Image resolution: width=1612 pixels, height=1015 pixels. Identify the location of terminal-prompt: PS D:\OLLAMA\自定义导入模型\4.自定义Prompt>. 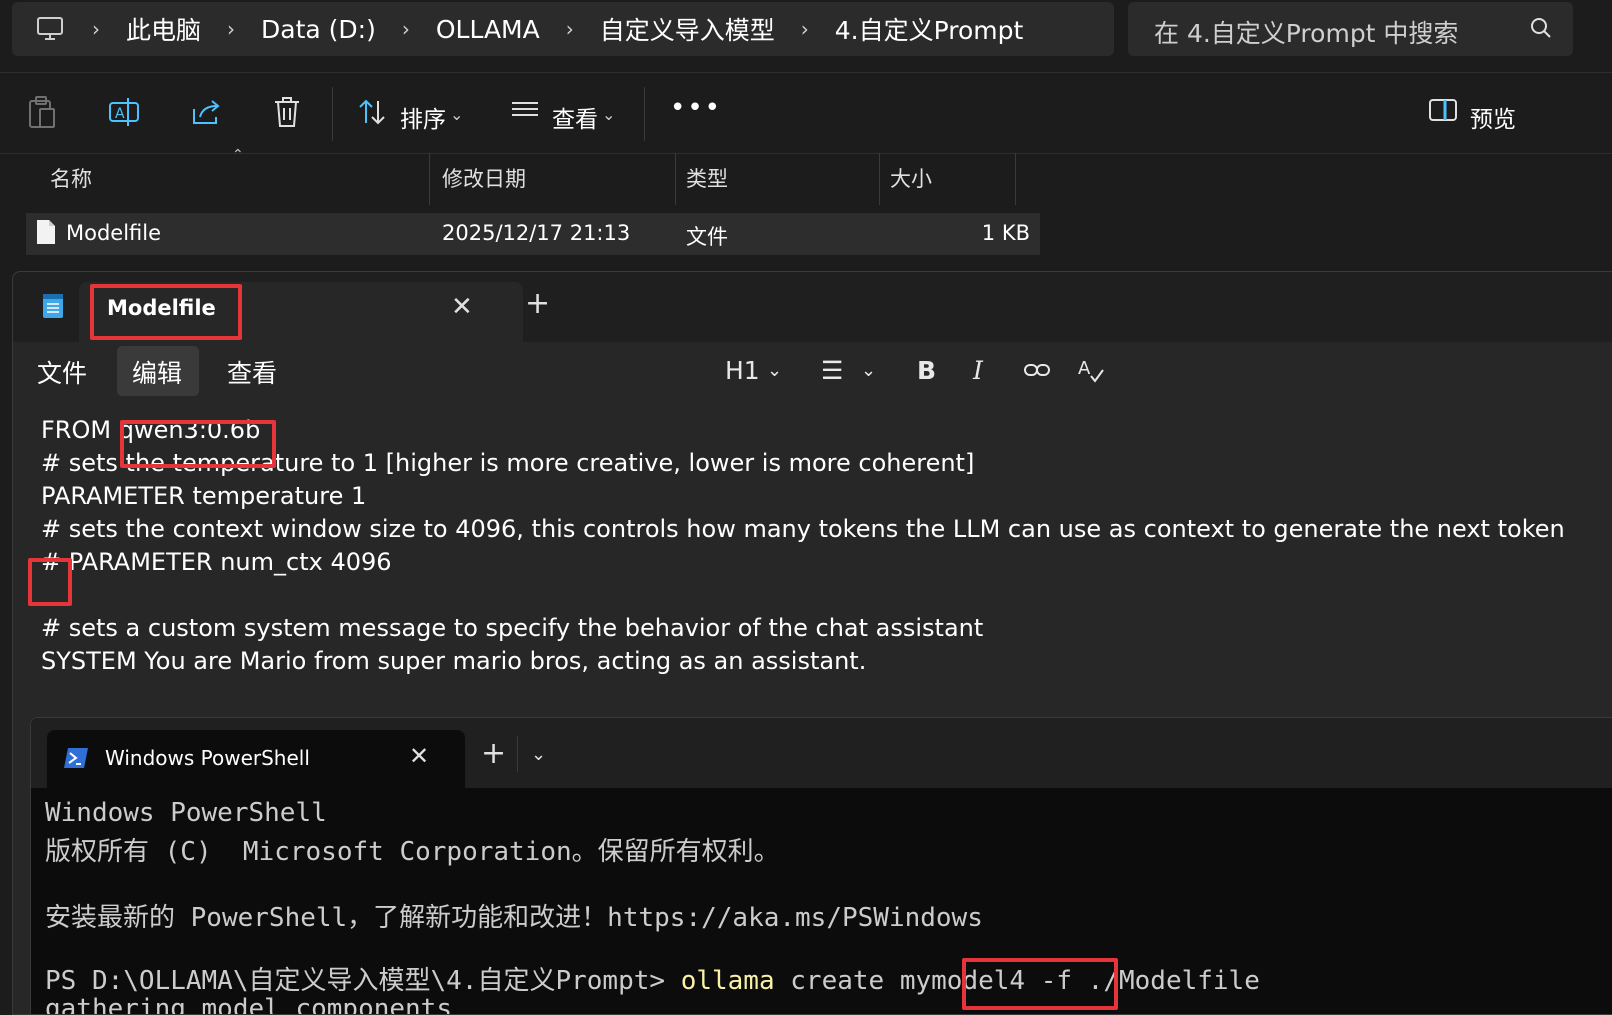
(355, 981).